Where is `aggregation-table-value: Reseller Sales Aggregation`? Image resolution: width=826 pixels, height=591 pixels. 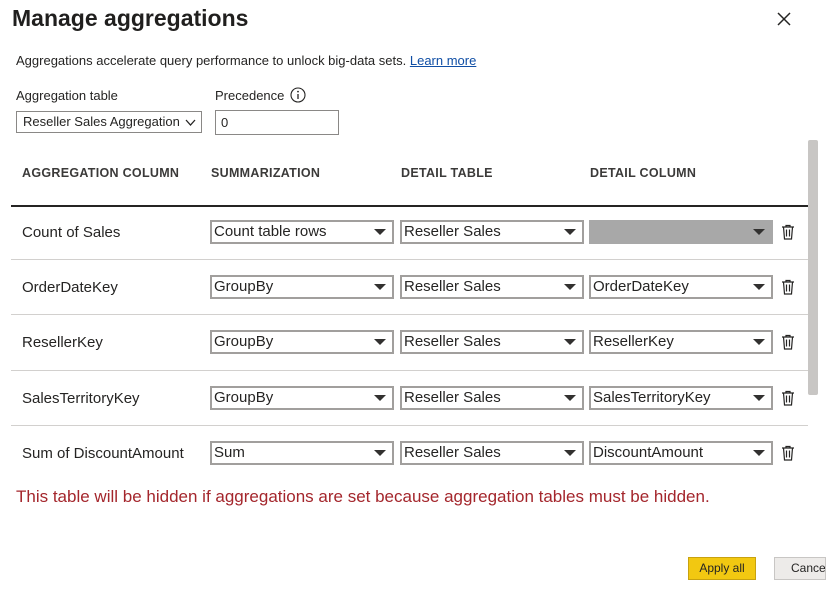 aggregation-table-value: Reseller Sales Aggregation is located at coordinates (101, 121).